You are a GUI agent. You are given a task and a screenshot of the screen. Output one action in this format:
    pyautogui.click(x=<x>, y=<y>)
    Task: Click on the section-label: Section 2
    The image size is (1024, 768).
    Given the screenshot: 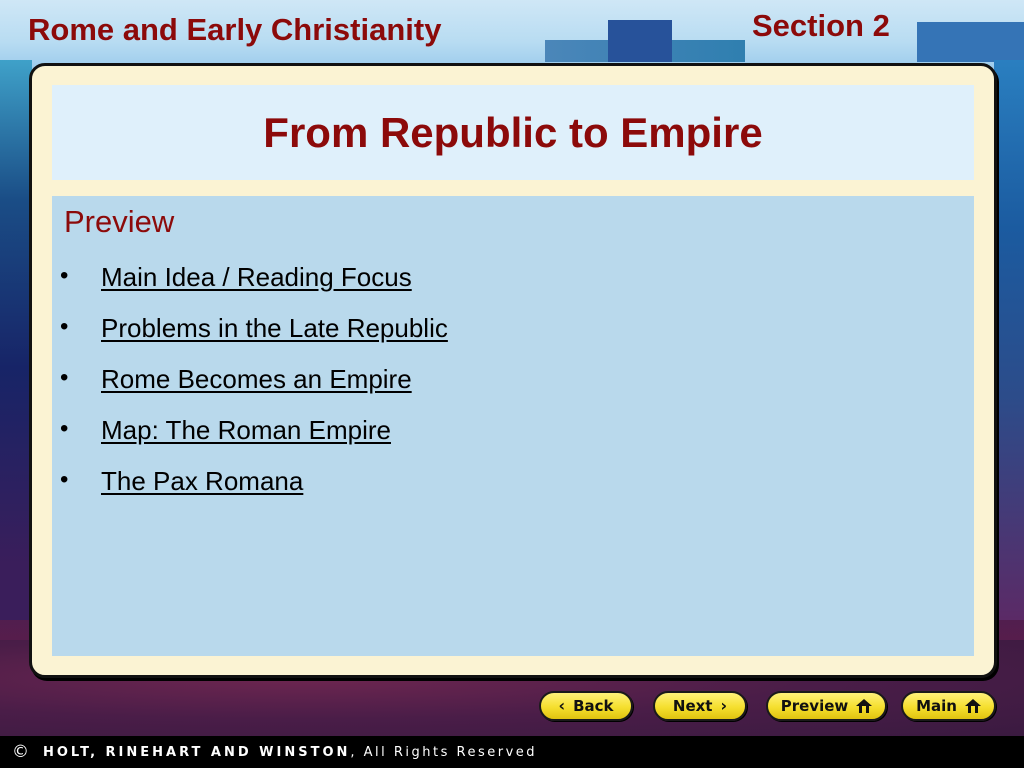 What is the action you would take?
    pyautogui.click(x=821, y=25)
    